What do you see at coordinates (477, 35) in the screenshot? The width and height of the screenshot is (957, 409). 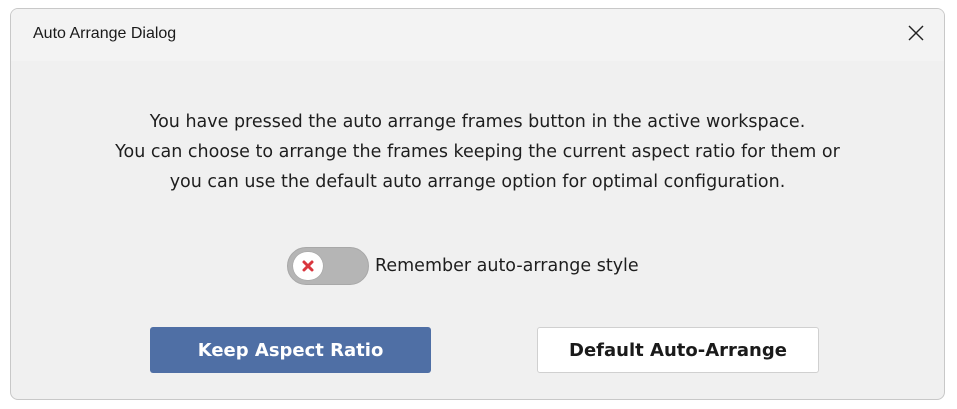 I see `title-bar: Auto Arrange Dialog` at bounding box center [477, 35].